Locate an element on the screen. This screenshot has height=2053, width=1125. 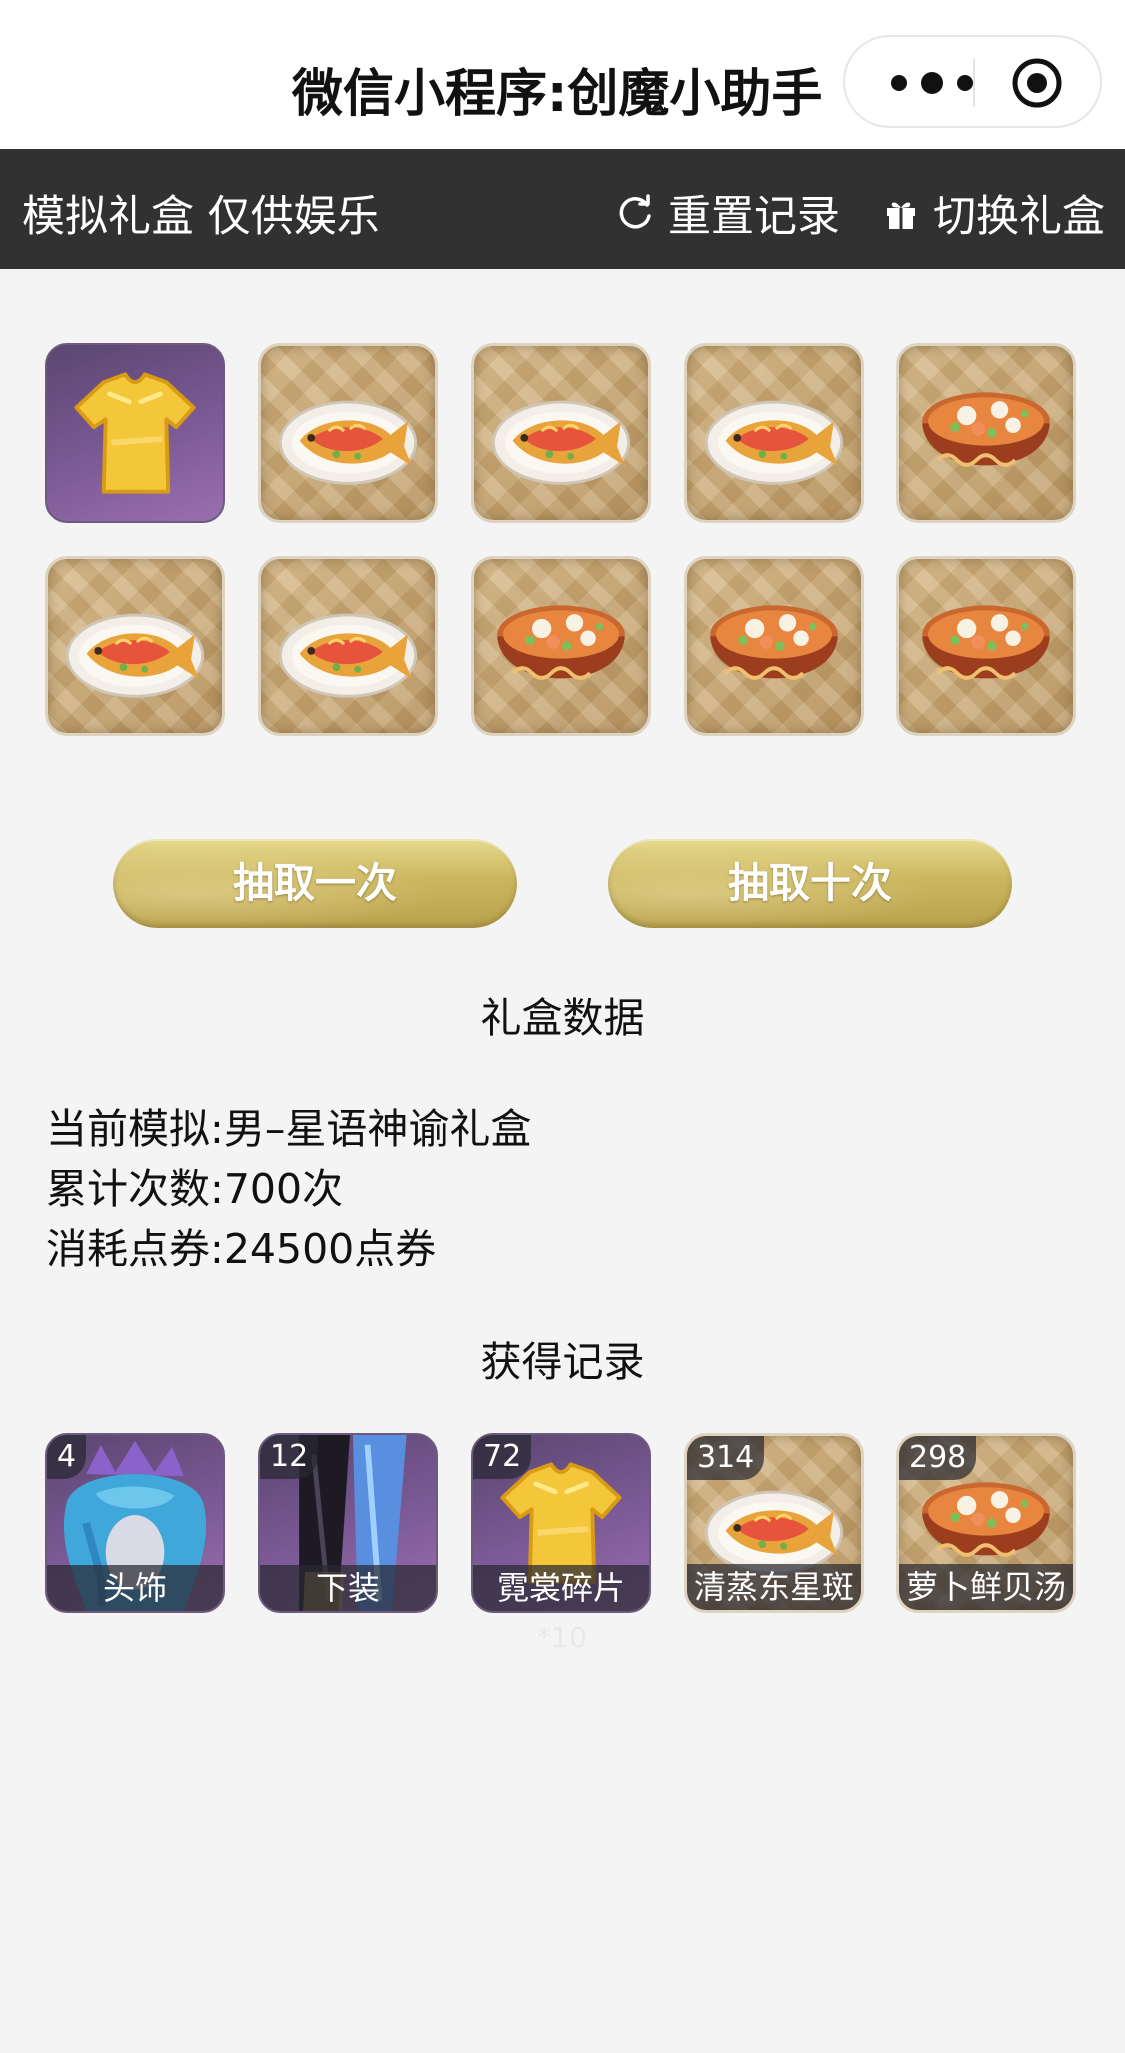
capsule-menu is located at coordinates (972, 81).